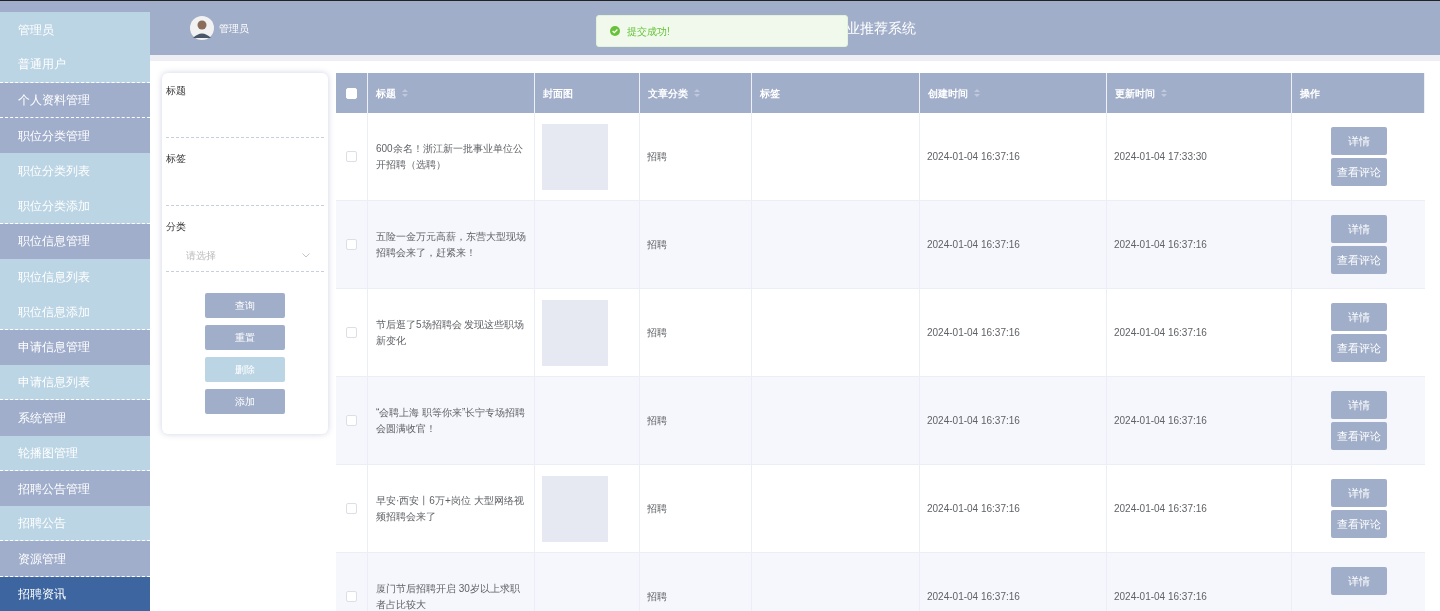 Image resolution: width=1440 pixels, height=611 pixels. What do you see at coordinates (770, 93) in the screenshot?
I see `column-title: 标签` at bounding box center [770, 93].